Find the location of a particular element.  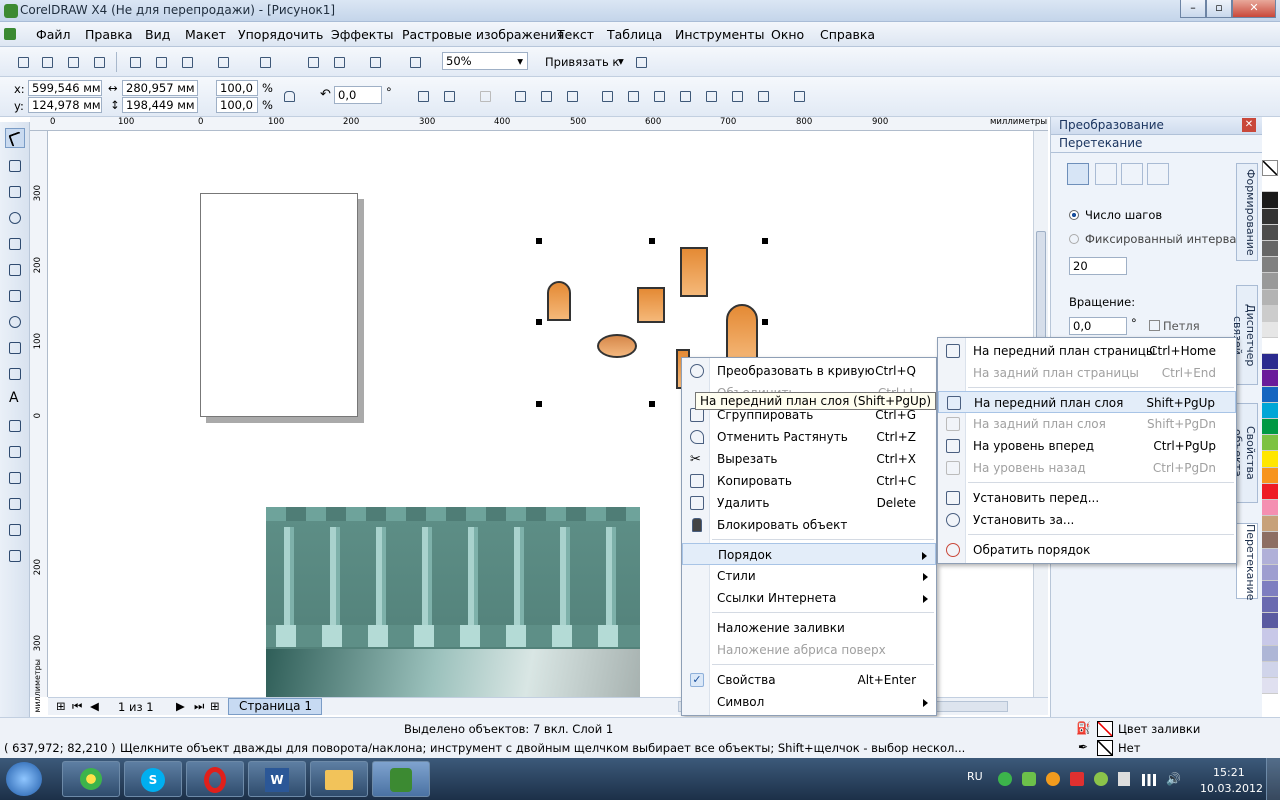

menu-item-convert-to-curve: Преобразовать в кривую Ctrl+Q is located at coordinates (809, 371).